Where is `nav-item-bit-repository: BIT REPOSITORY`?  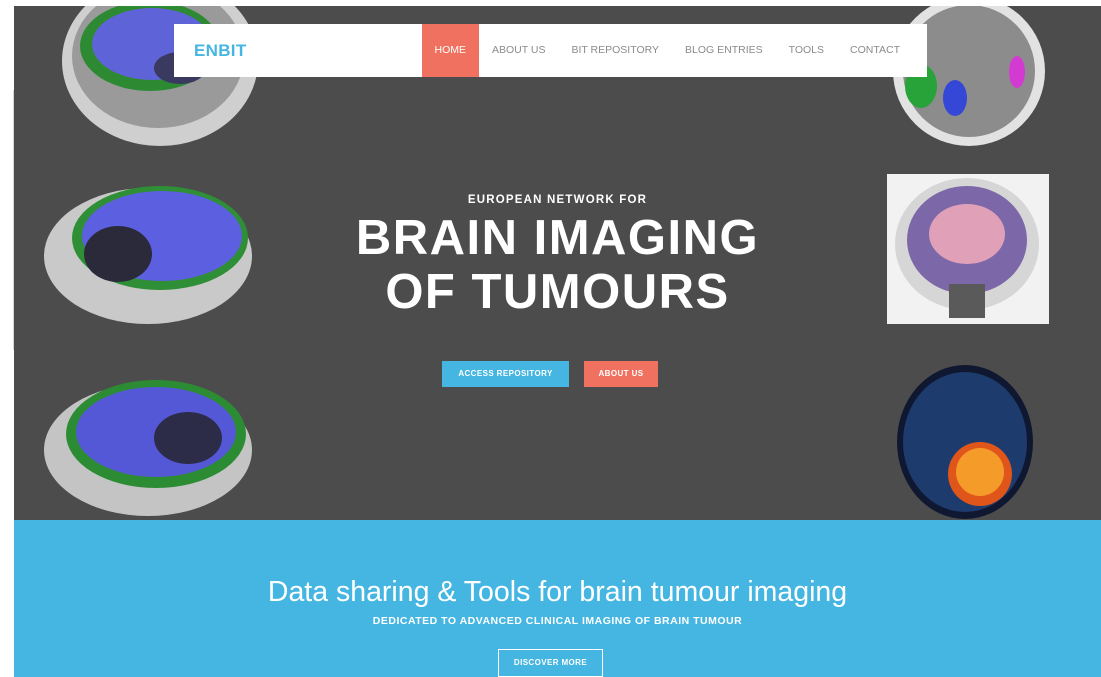
nav-item-bit-repository: BIT REPOSITORY is located at coordinates (615, 50).